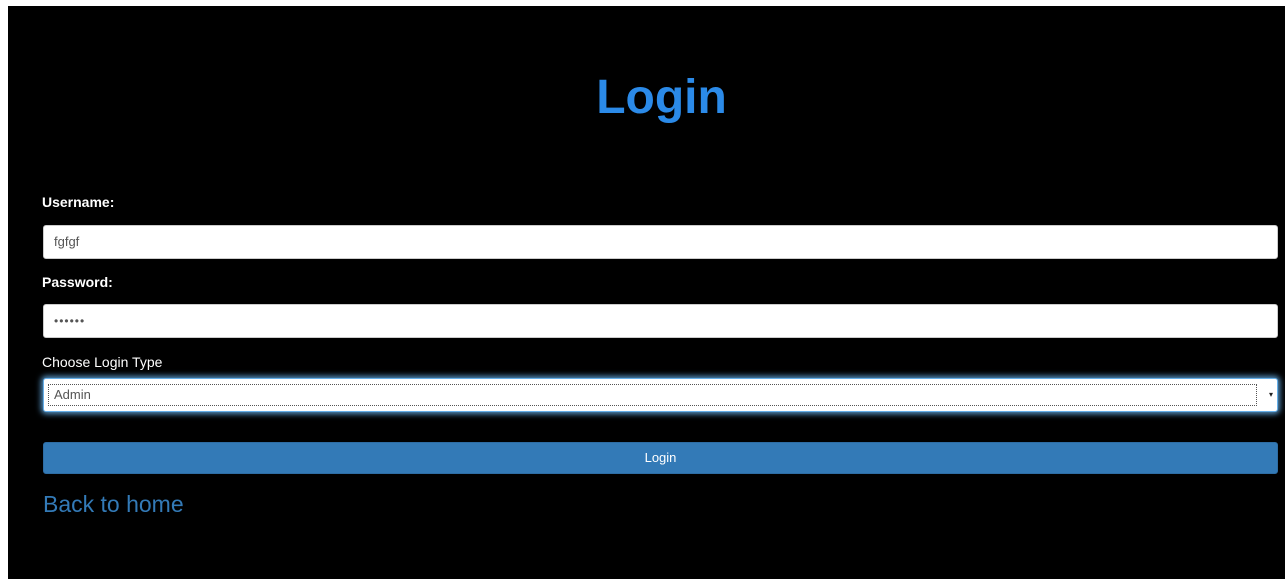 The image size is (1285, 579). I want to click on login-button: Login, so click(660, 458).